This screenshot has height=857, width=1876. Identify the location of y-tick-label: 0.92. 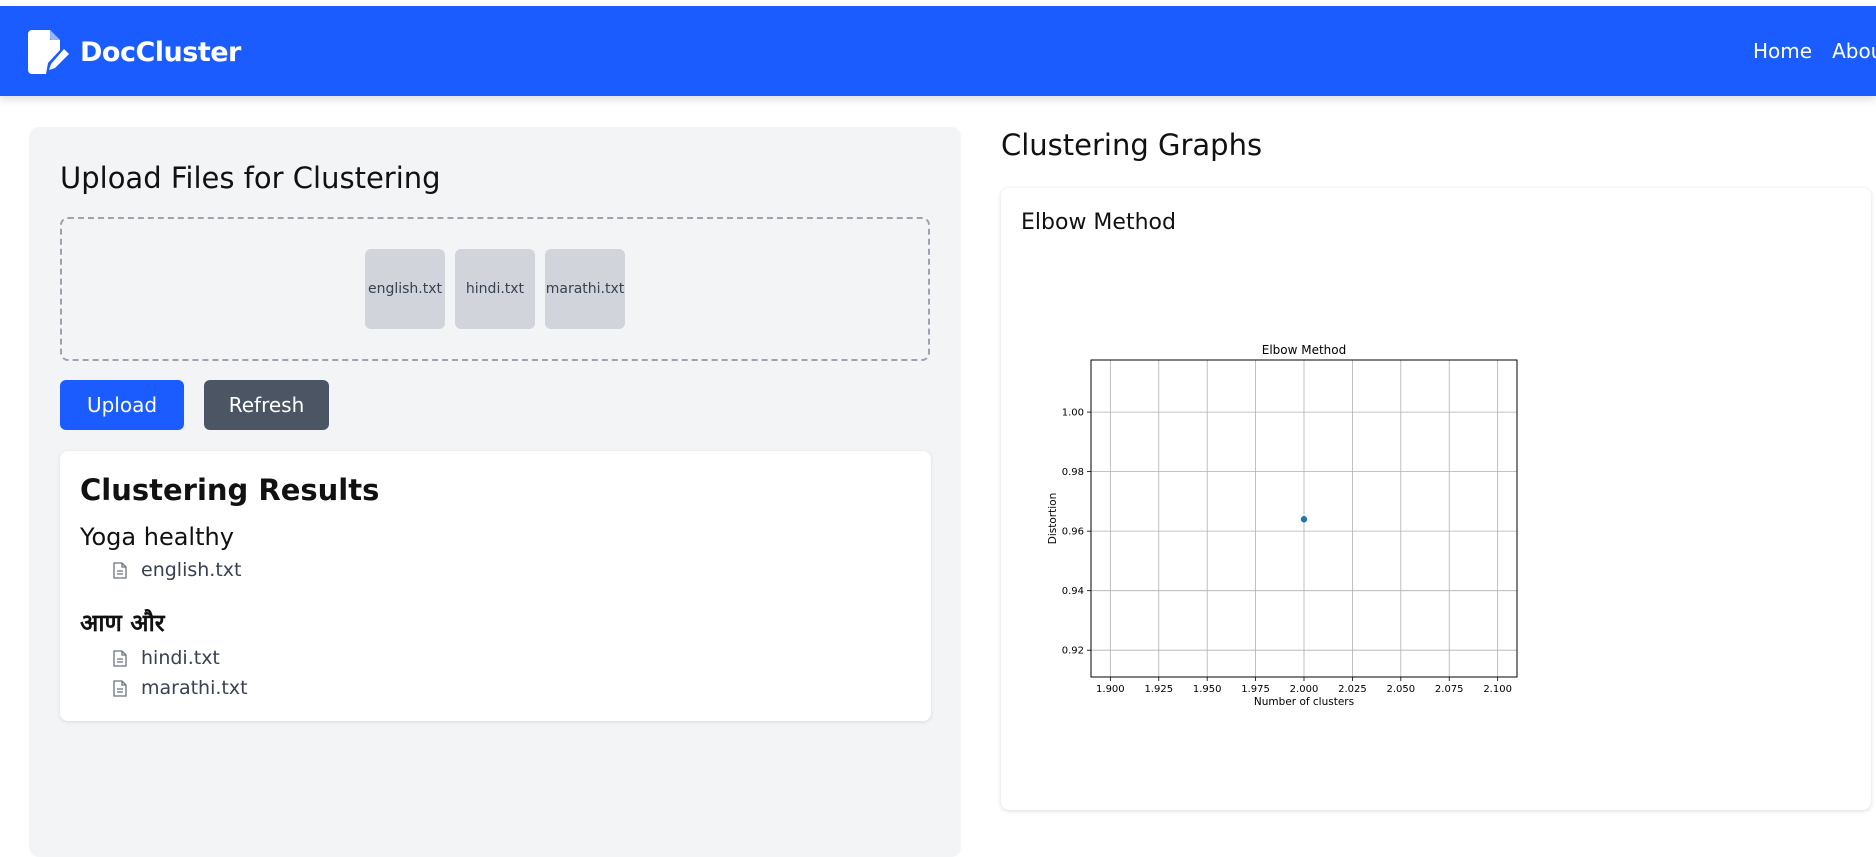
(1073, 651).